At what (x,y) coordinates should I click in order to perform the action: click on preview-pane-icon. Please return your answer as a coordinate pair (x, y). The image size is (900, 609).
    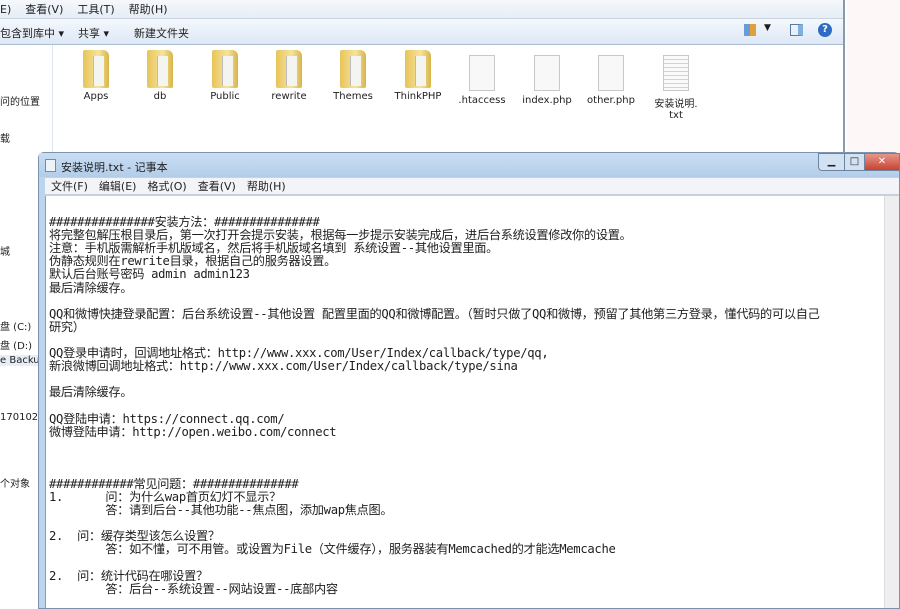
    Looking at the image, I should click on (796, 30).